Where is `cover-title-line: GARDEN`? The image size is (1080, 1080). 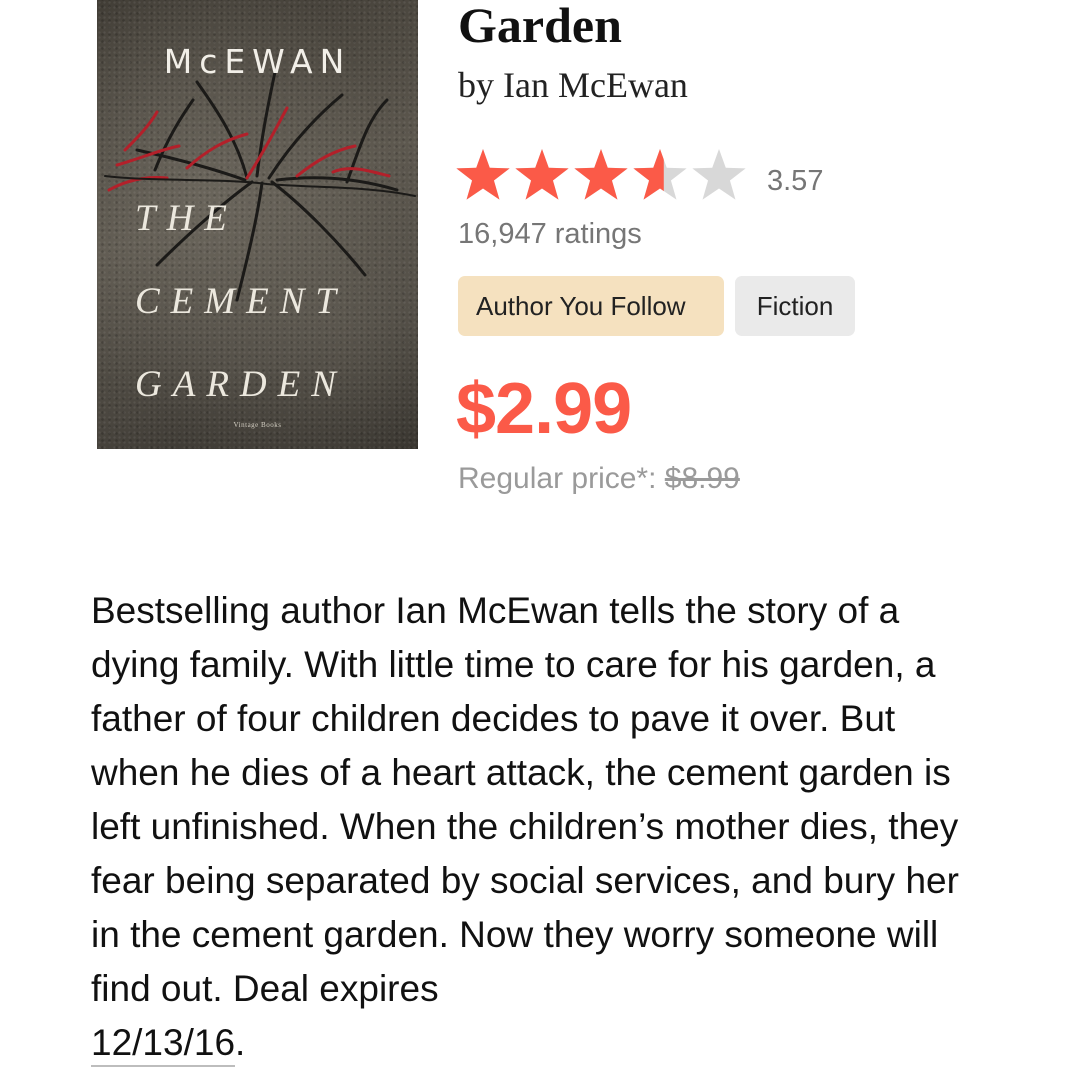
cover-title-line: GARDEN is located at coordinates (241, 384).